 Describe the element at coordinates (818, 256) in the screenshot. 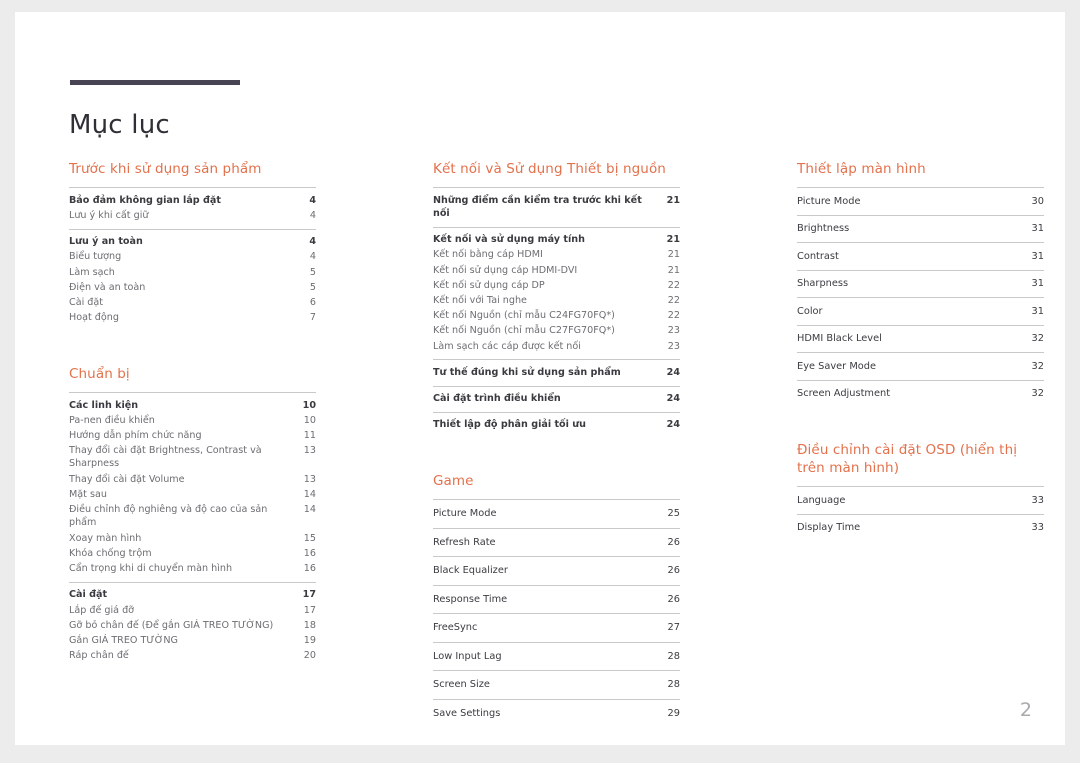

I see `toc-entry-label: Contrast` at that location.